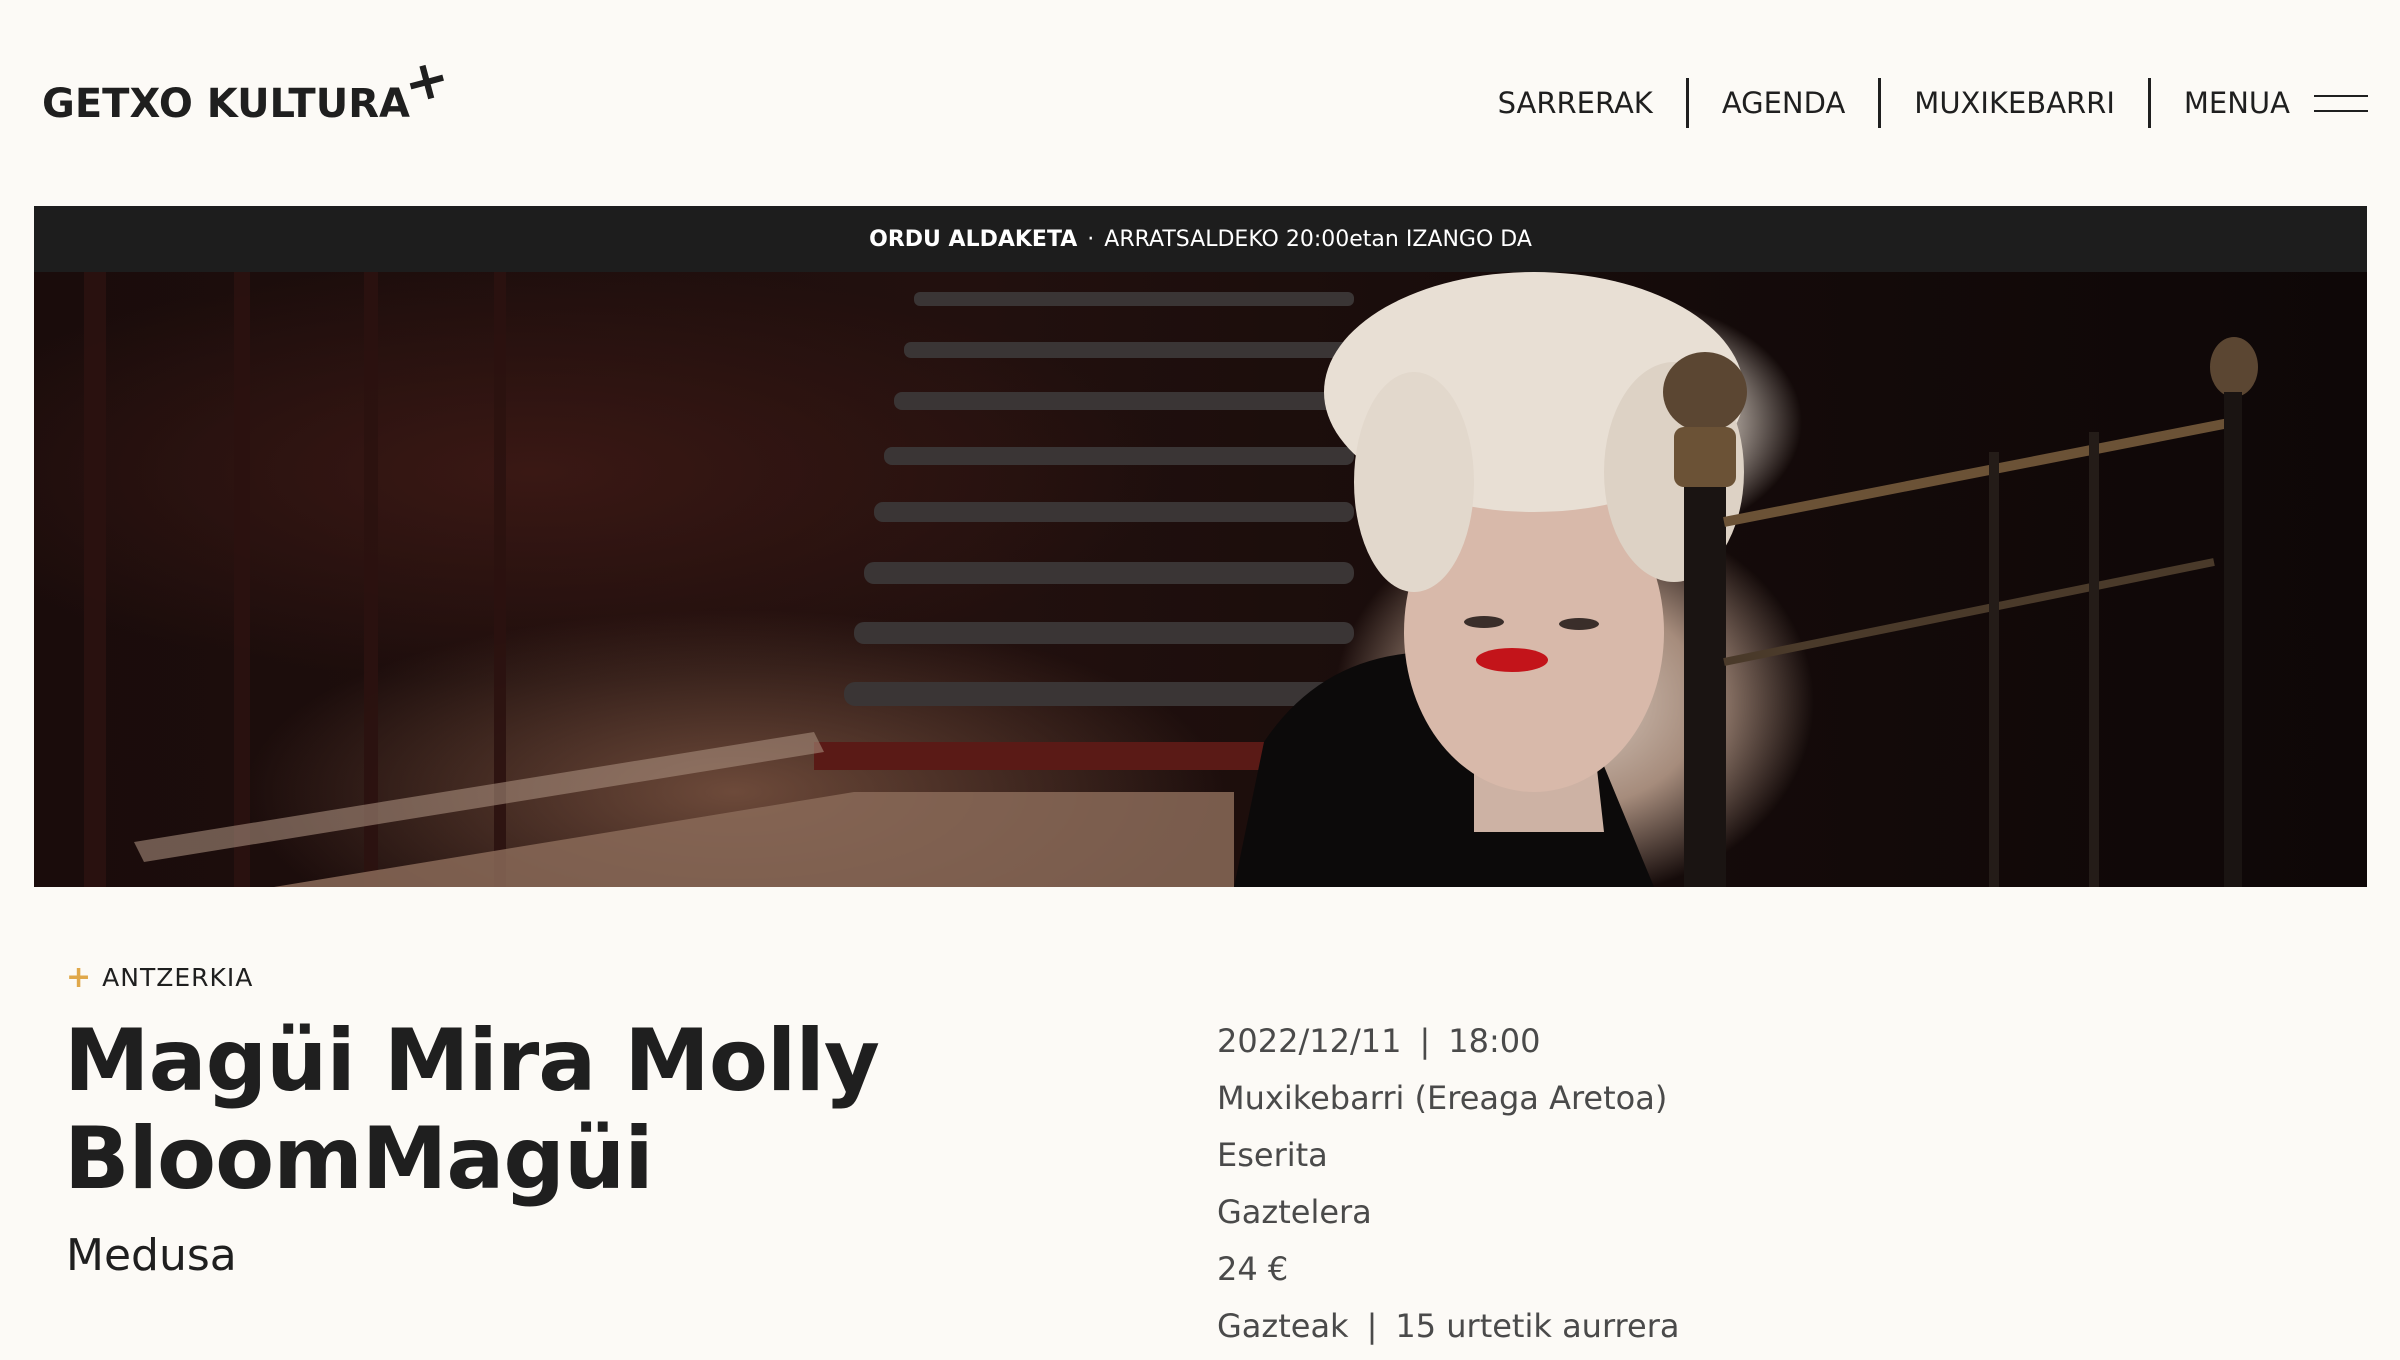 Image resolution: width=2400 pixels, height=1360 pixels. What do you see at coordinates (2341, 103) in the screenshot?
I see `hamburger-icon` at bounding box center [2341, 103].